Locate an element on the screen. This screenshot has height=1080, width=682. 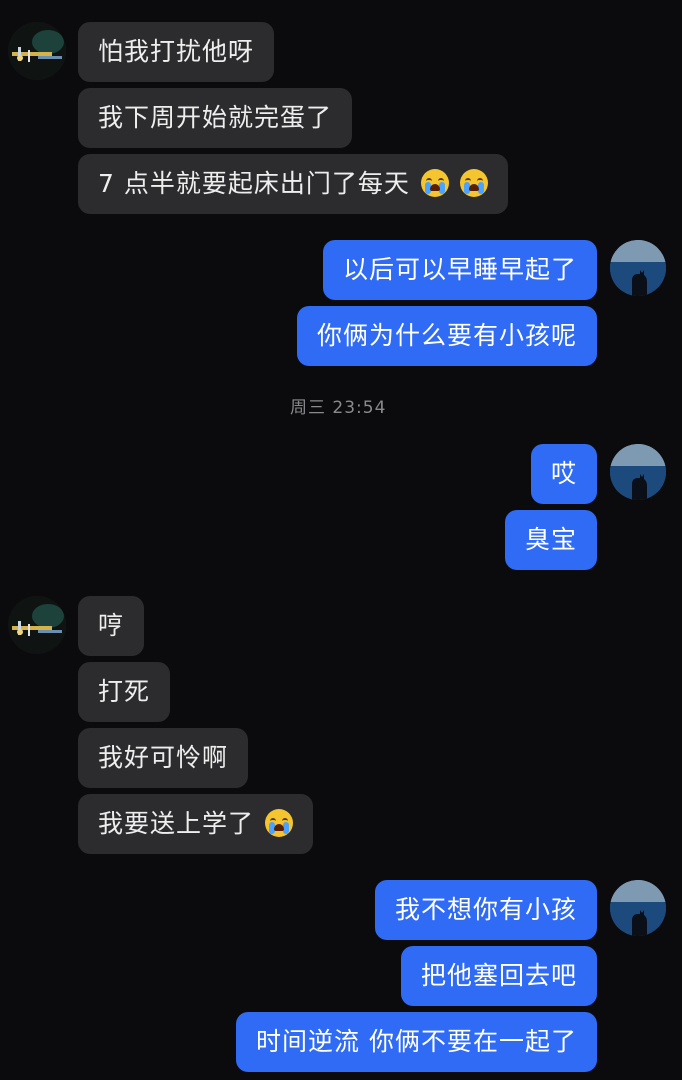
message-text: 哼 is located at coordinates (111, 625).